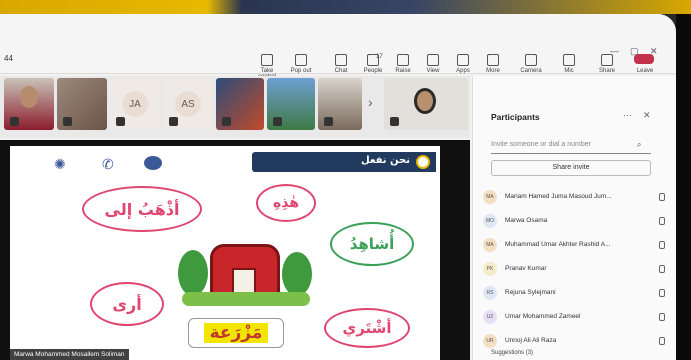  What do you see at coordinates (236, 333) in the screenshot?
I see `farm-word-box: مَزْرَعة` at bounding box center [236, 333].